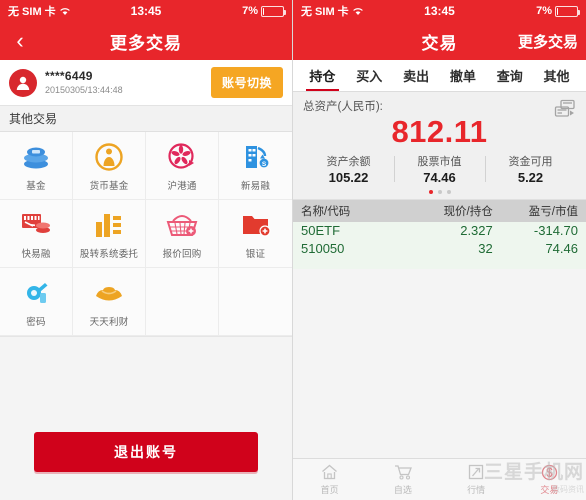 The height and width of the screenshot is (500, 586). I want to click on trade-tabs: 持仓 买入 卖出 撤单 查询 其他, so click(439, 76).